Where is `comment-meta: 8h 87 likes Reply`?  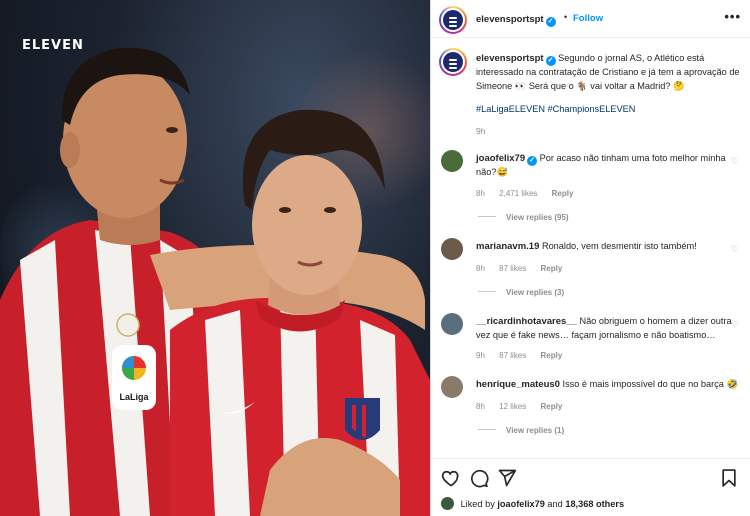
comment-meta: 8h 87 likes Reply is located at coordinates (525, 268).